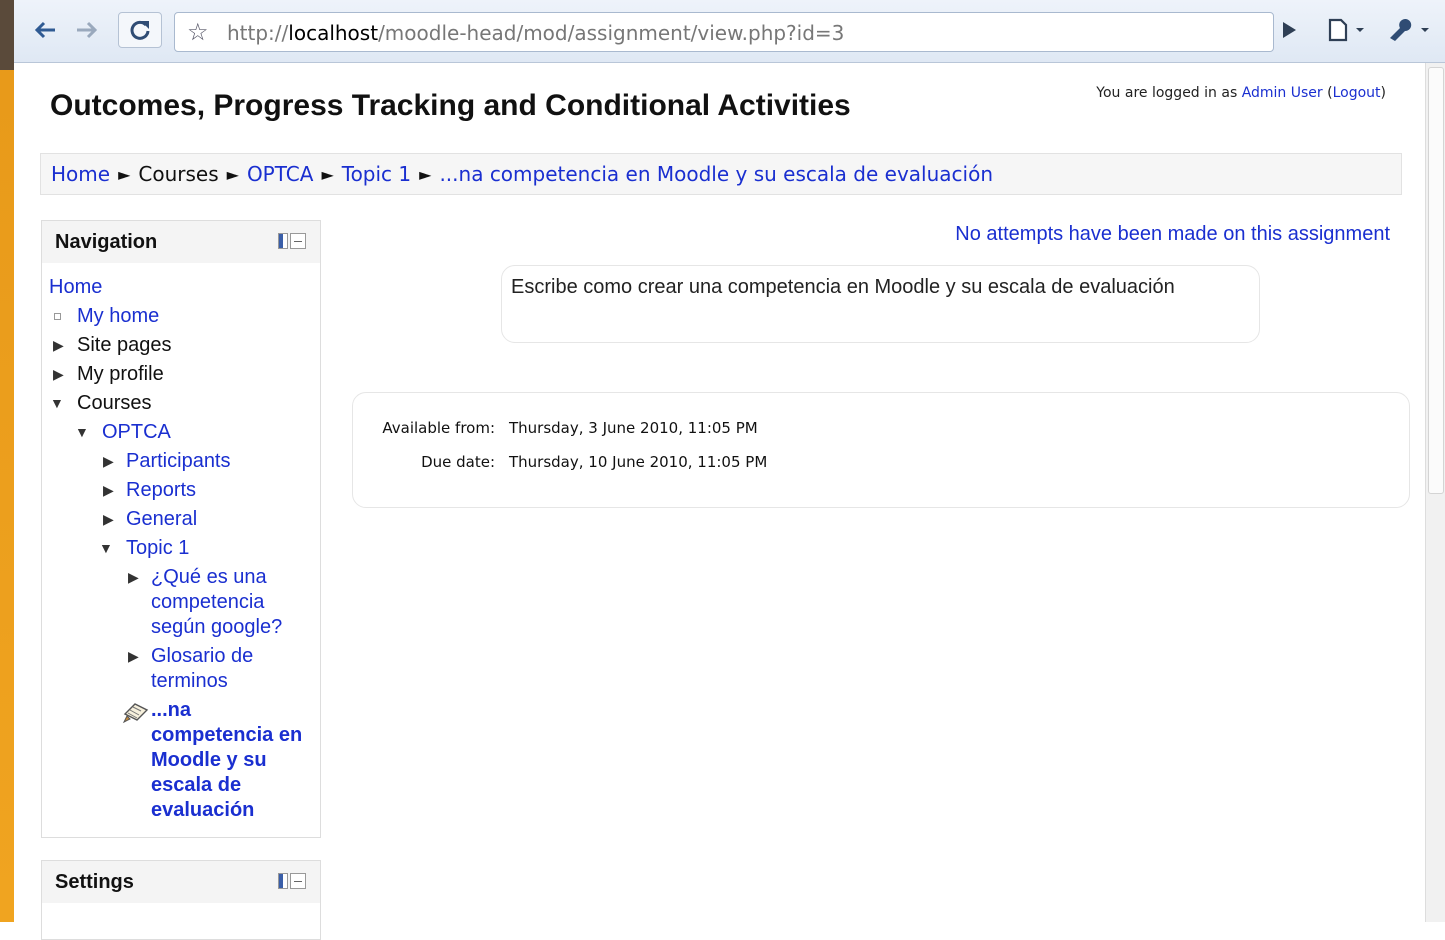  What do you see at coordinates (181, 345) in the screenshot?
I see `nav-item-site-pages: ▶ Site pages` at bounding box center [181, 345].